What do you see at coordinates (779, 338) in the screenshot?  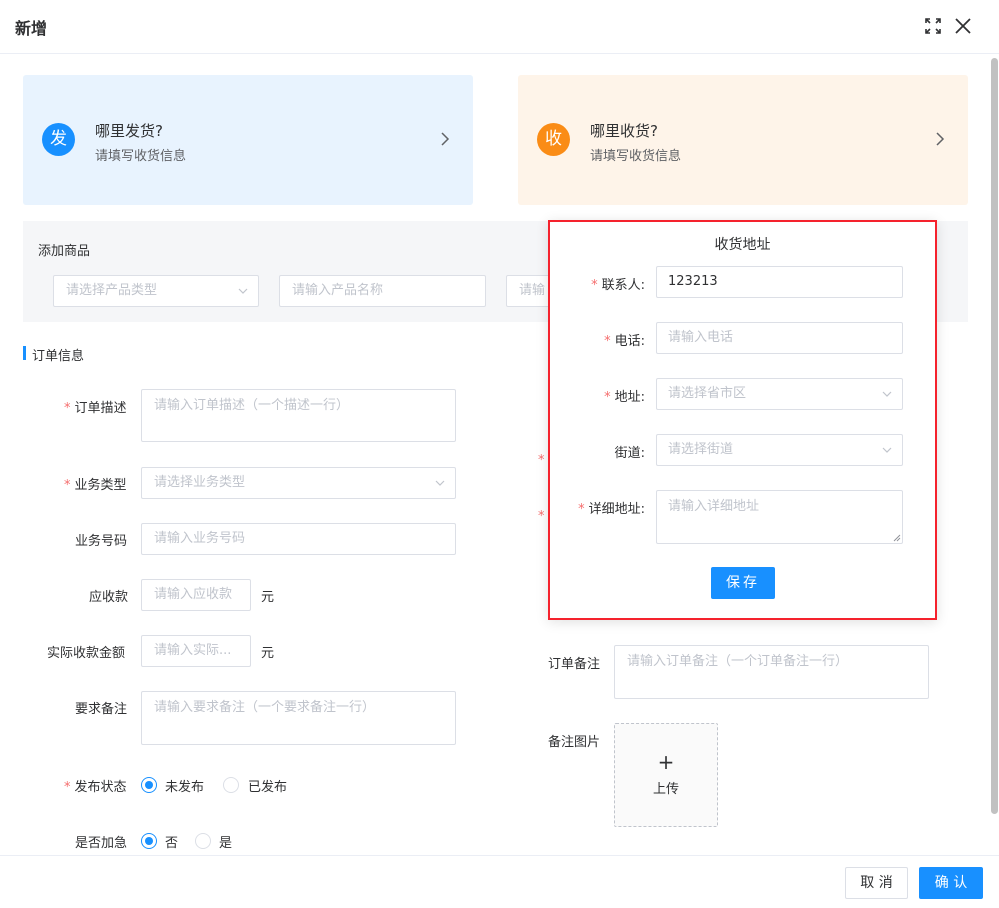 I see `phone-input: 请输入电话` at bounding box center [779, 338].